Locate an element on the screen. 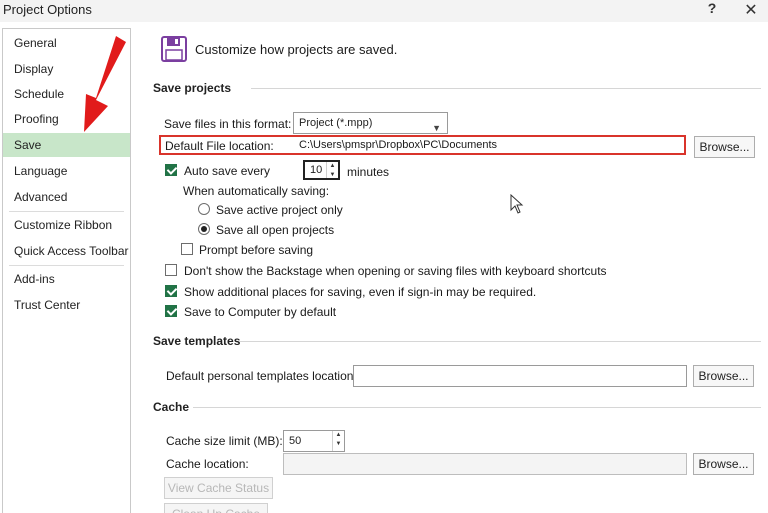 This screenshot has height=513, width=768. additional-places-checkbox is located at coordinates (171, 291).